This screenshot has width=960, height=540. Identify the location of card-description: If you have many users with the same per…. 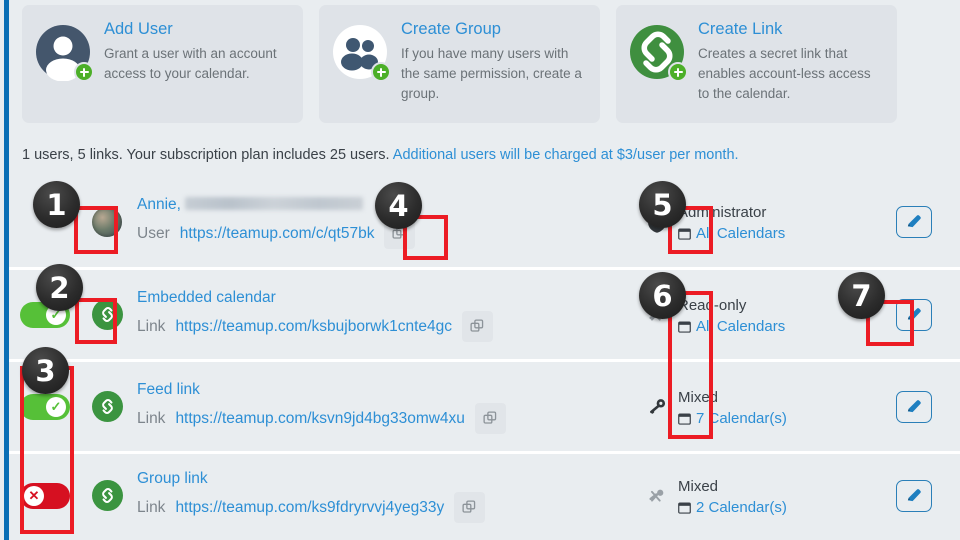
(491, 73).